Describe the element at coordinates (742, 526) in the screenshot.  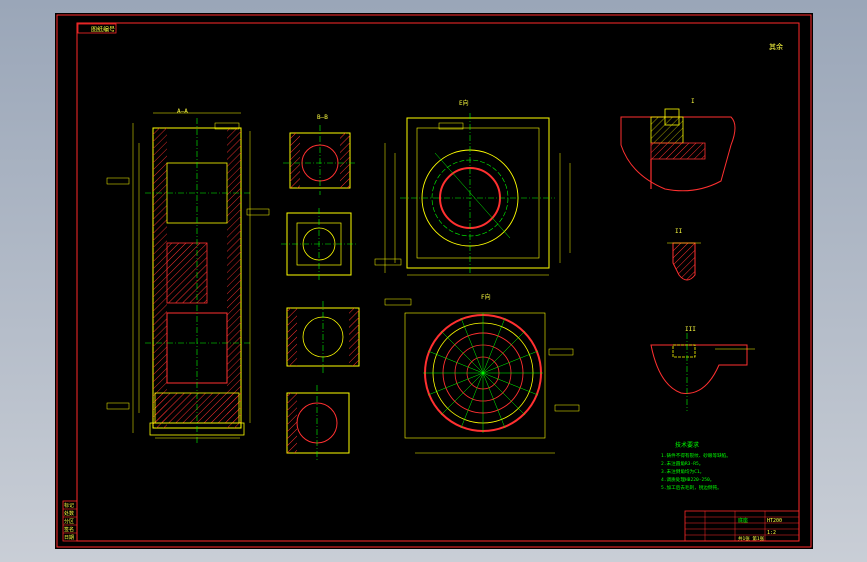
I see `title-block: 底座 HT200 1:2 共1张 第1张` at that location.